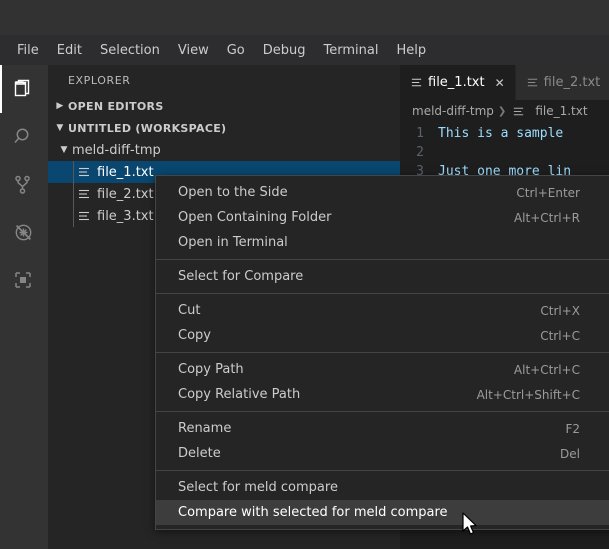 This screenshot has height=549, width=609. I want to click on context-menu-item: Copy Ctrl+C, so click(382, 335).